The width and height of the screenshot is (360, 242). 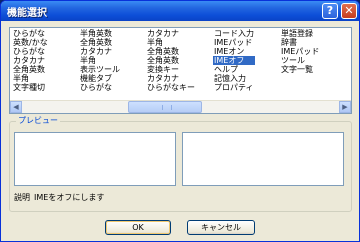 What do you see at coordinates (171, 69) in the screenshot?
I see `function-list-item: 変換キー` at bounding box center [171, 69].